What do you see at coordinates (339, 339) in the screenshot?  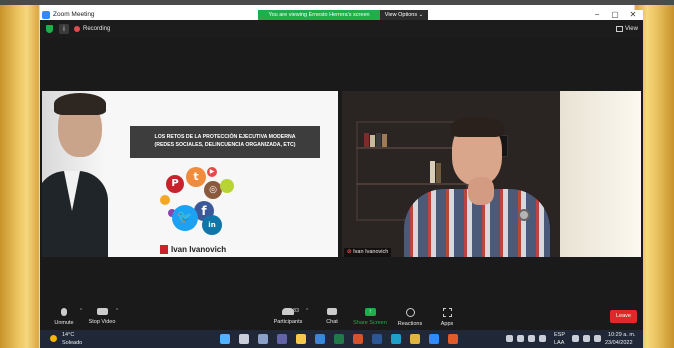 I see `excel-icon` at bounding box center [339, 339].